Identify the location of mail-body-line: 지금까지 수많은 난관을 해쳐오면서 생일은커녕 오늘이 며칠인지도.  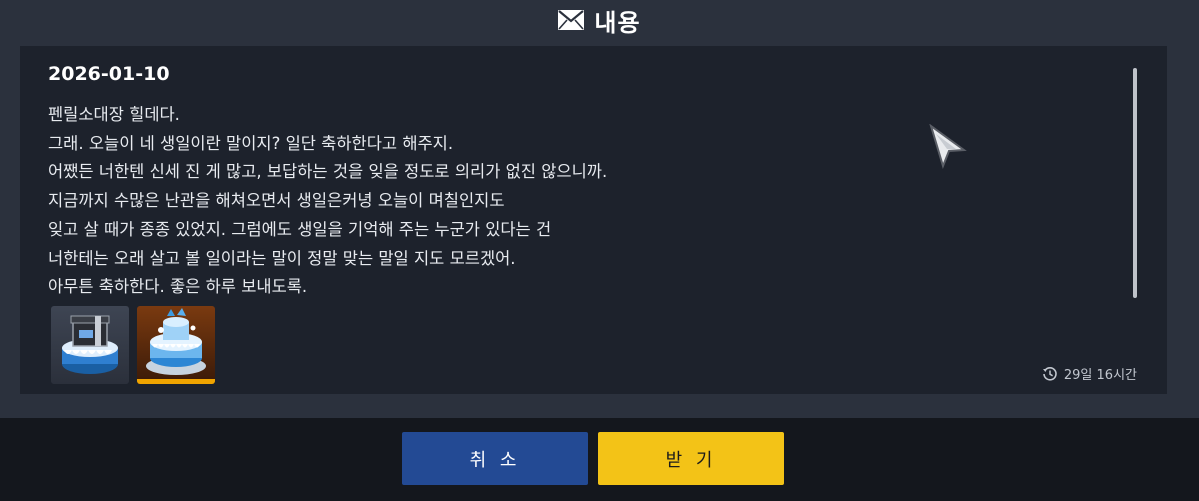
(276, 201).